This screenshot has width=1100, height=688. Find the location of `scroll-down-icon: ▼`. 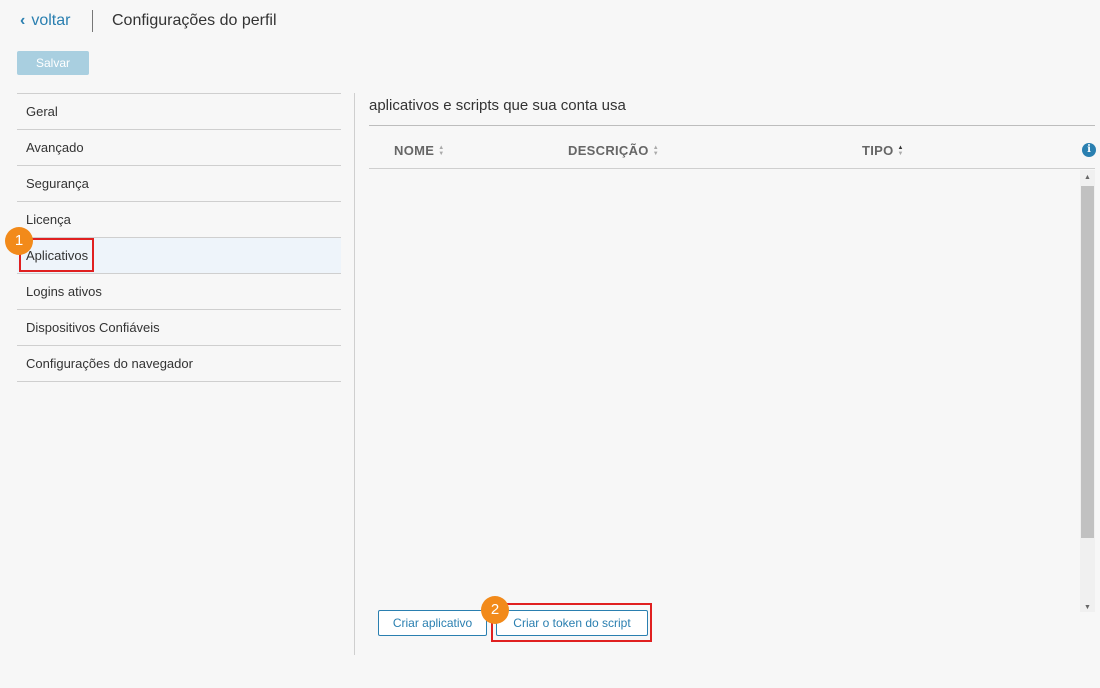

scroll-down-icon: ▼ is located at coordinates (1087, 608).